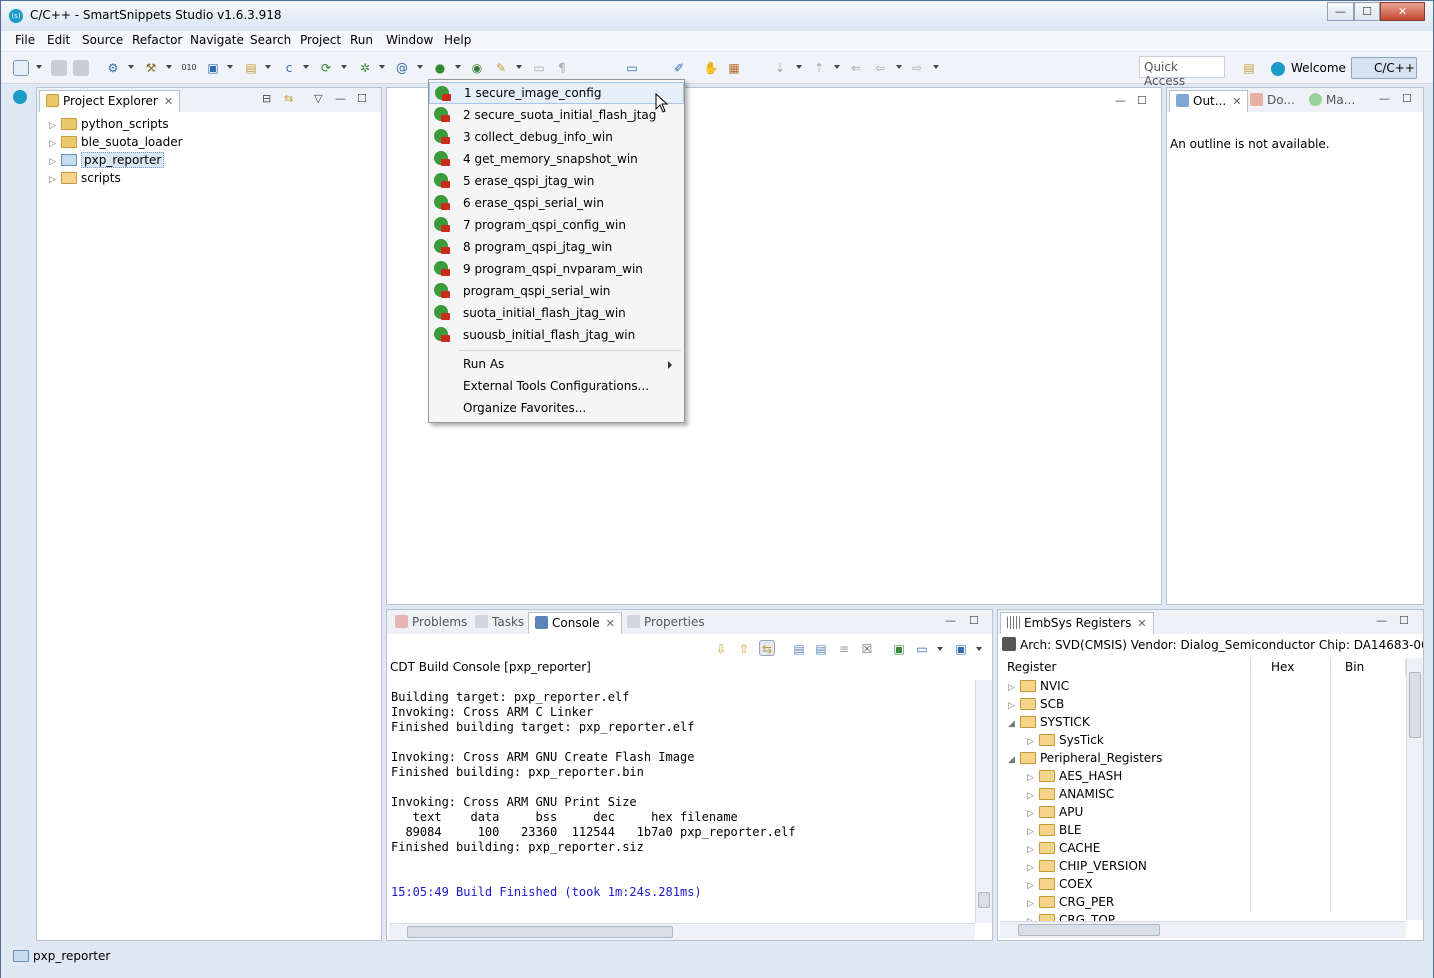 This screenshot has width=1434, height=978. I want to click on build-dropdown-icon, so click(169, 67).